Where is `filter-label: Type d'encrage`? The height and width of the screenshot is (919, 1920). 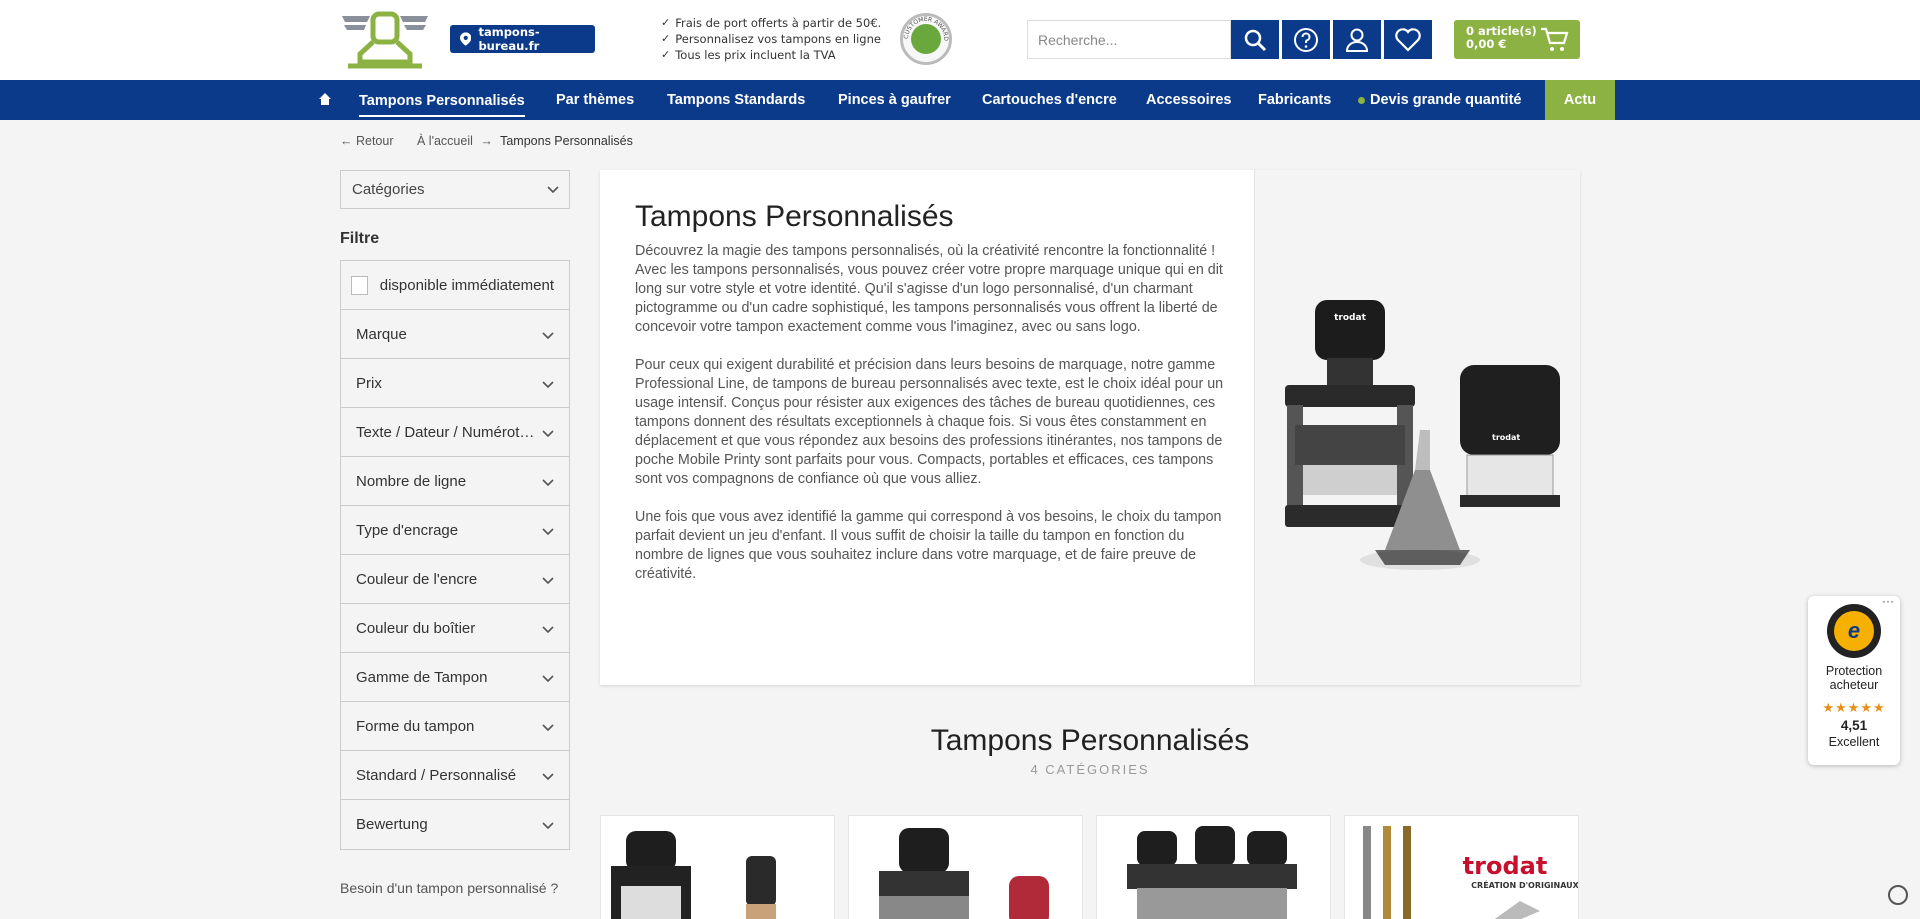
filter-label: Type d'encrage is located at coordinates (407, 530).